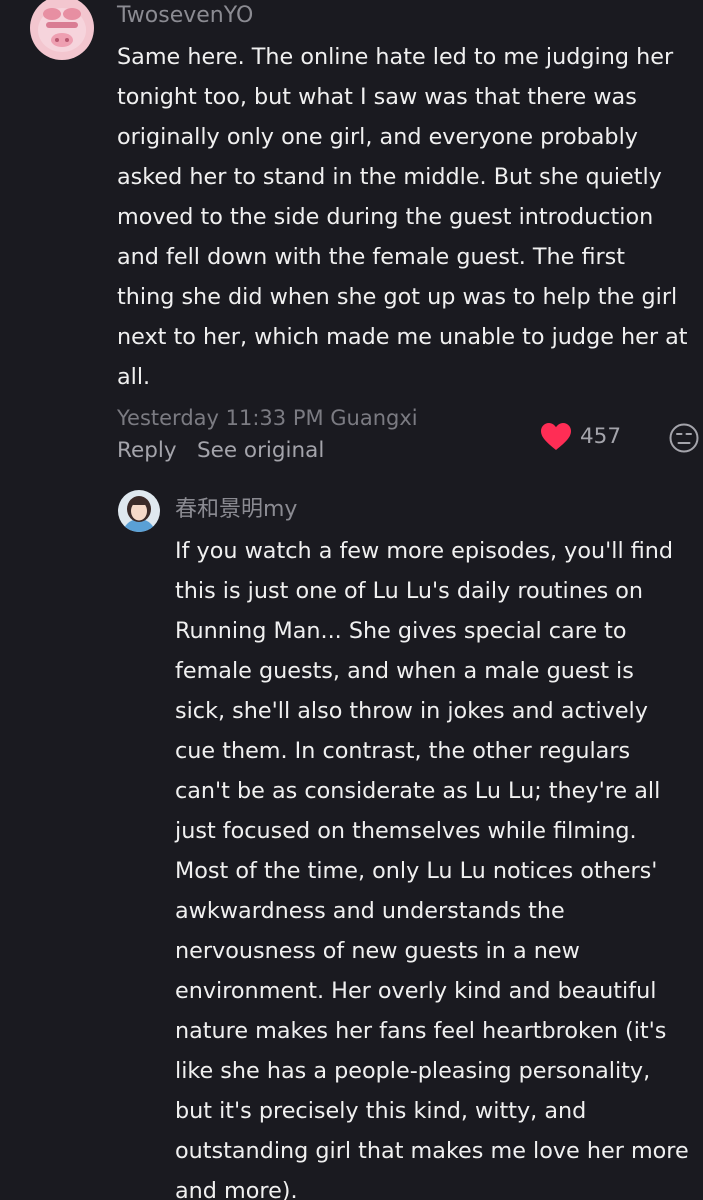 This screenshot has height=1200, width=703. What do you see at coordinates (556, 436) in the screenshot?
I see `heart-icon` at bounding box center [556, 436].